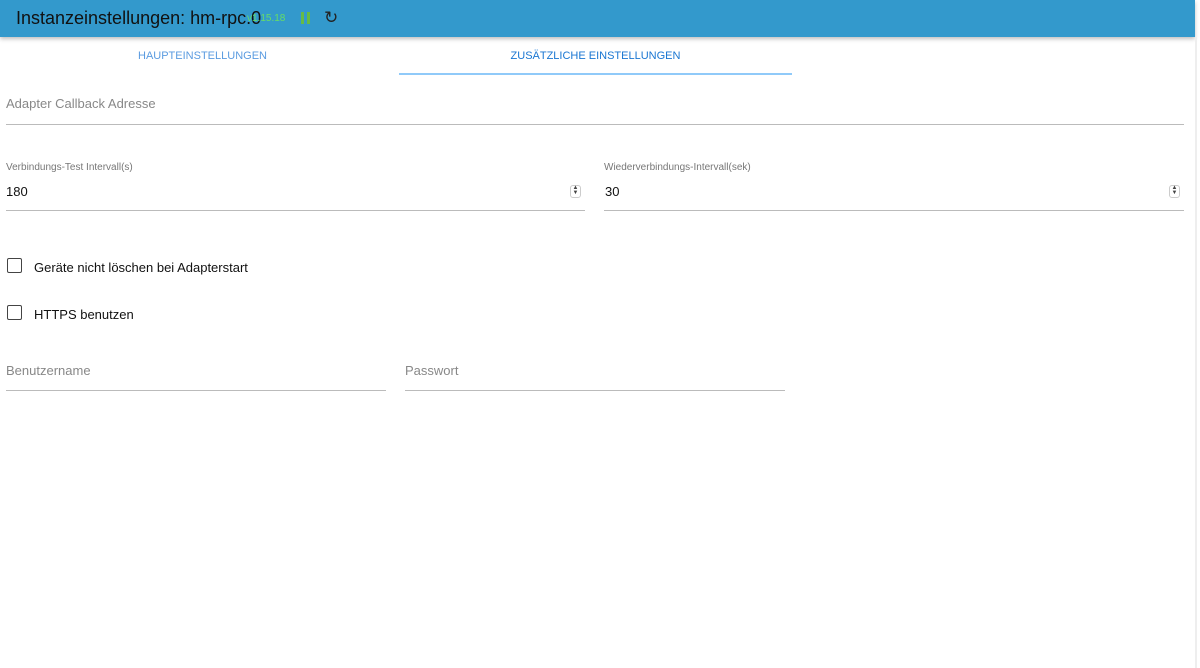  What do you see at coordinates (266, 18) in the screenshot?
I see `version-badge: v1.15.18` at bounding box center [266, 18].